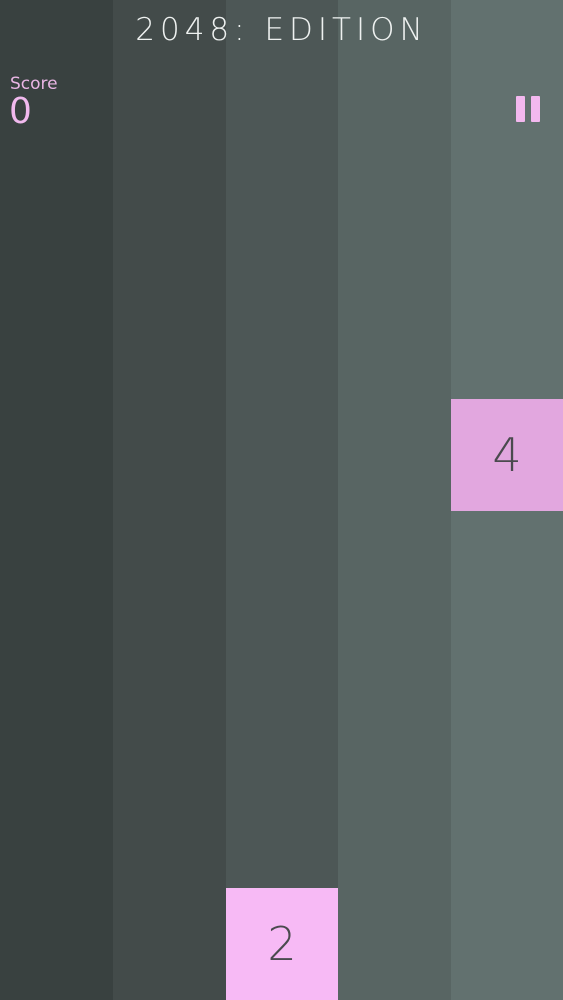 The width and height of the screenshot is (563, 1000). Describe the element at coordinates (20, 111) in the screenshot. I see `score-value: 0` at that location.